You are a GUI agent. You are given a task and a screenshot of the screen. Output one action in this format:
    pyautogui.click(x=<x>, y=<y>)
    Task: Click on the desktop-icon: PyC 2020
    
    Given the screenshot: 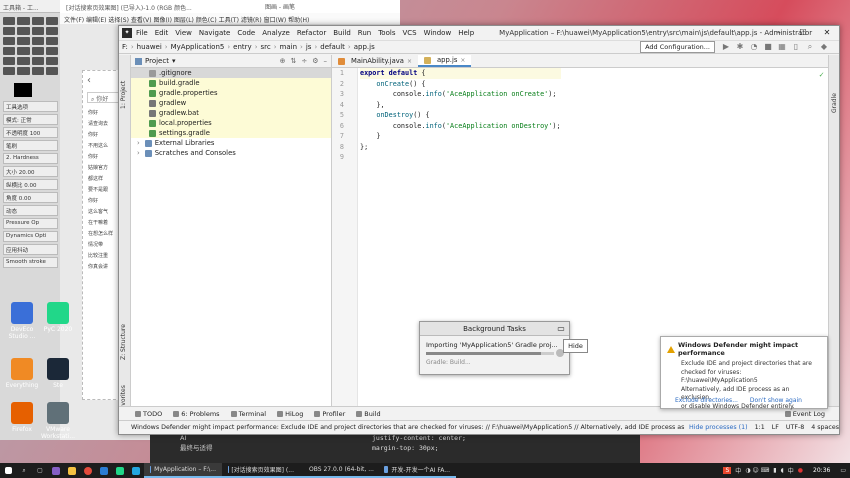 What is the action you would take?
    pyautogui.click(x=58, y=317)
    